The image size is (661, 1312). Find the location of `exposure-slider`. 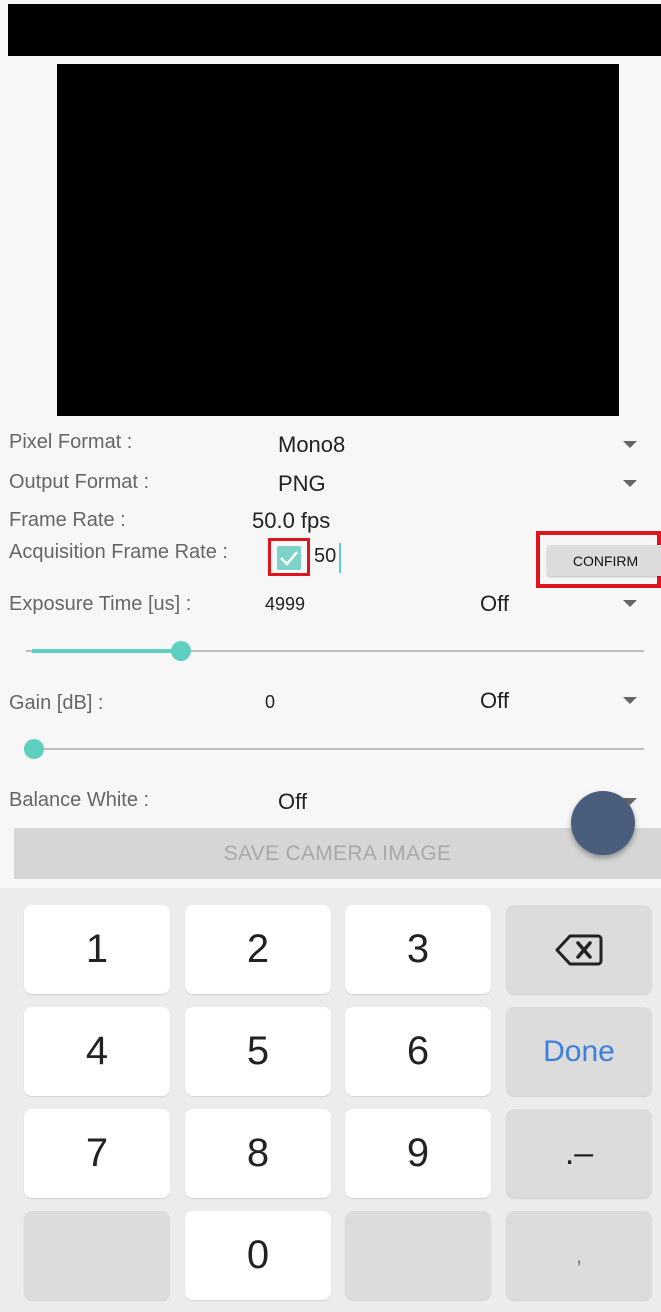

exposure-slider is located at coordinates (335, 651).